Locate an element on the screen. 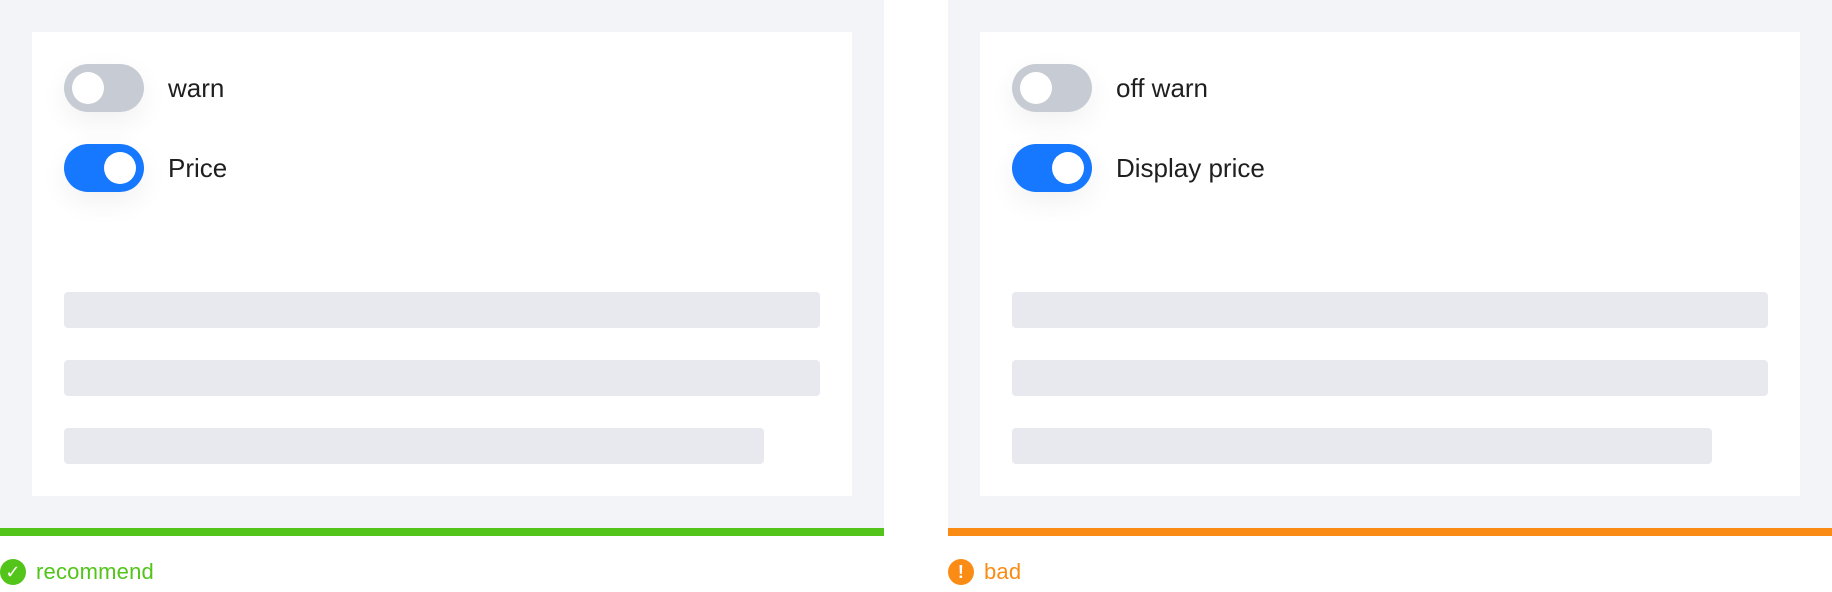 This screenshot has width=1832, height=592. recommend-caption: ✓ recommend is located at coordinates (77, 572).